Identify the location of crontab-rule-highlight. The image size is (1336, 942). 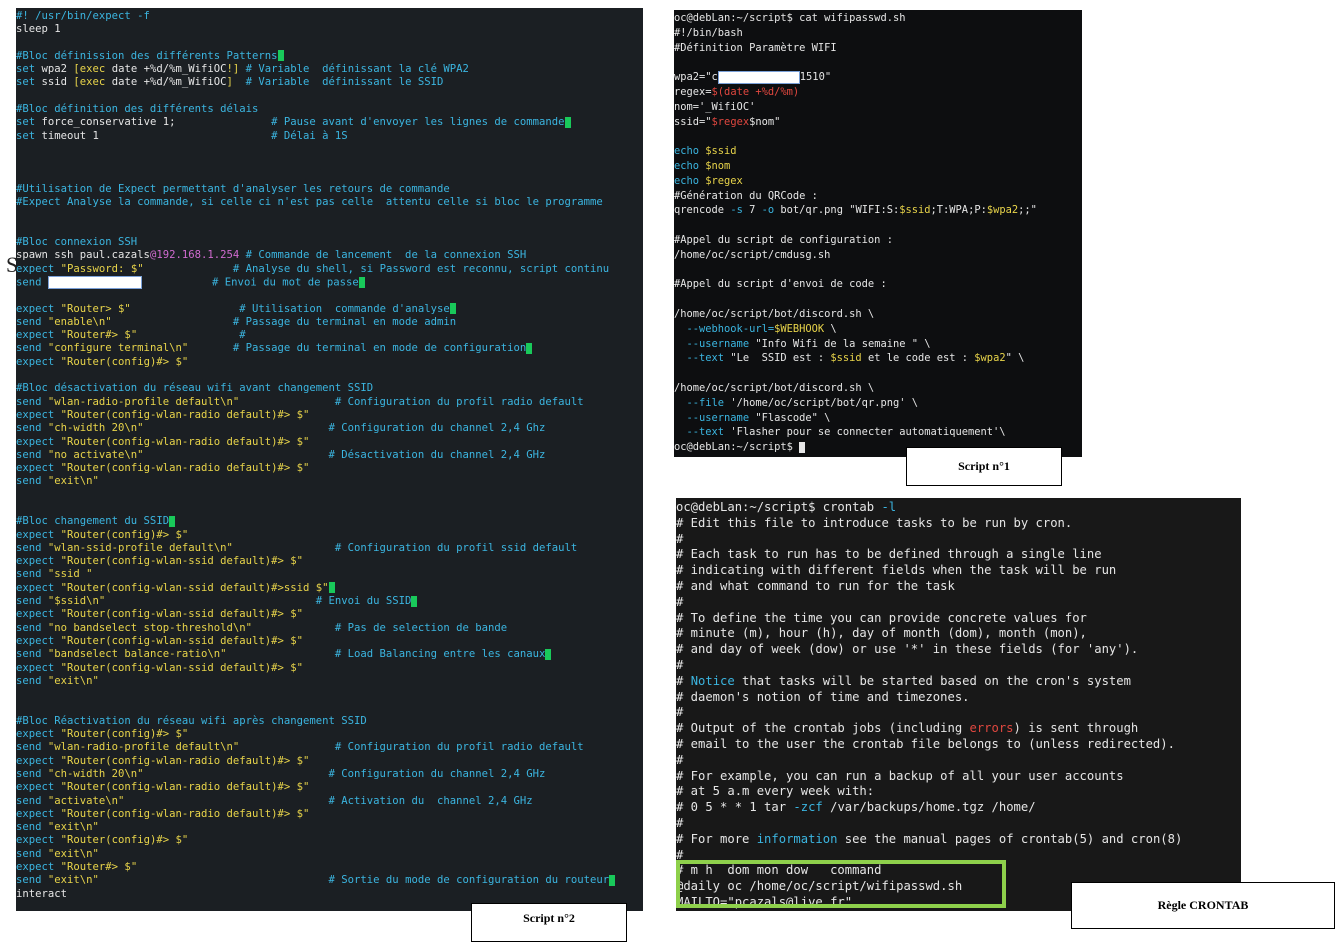
(841, 884).